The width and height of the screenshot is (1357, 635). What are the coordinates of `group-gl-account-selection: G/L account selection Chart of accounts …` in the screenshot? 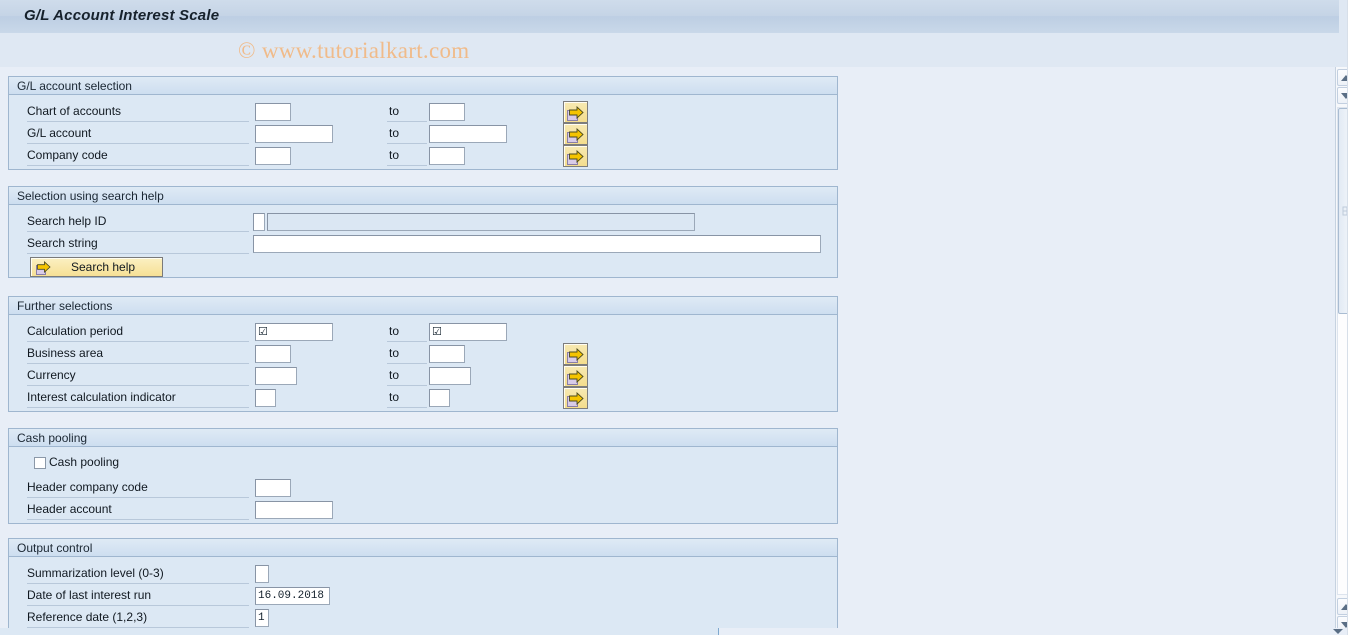 It's located at (423, 123).